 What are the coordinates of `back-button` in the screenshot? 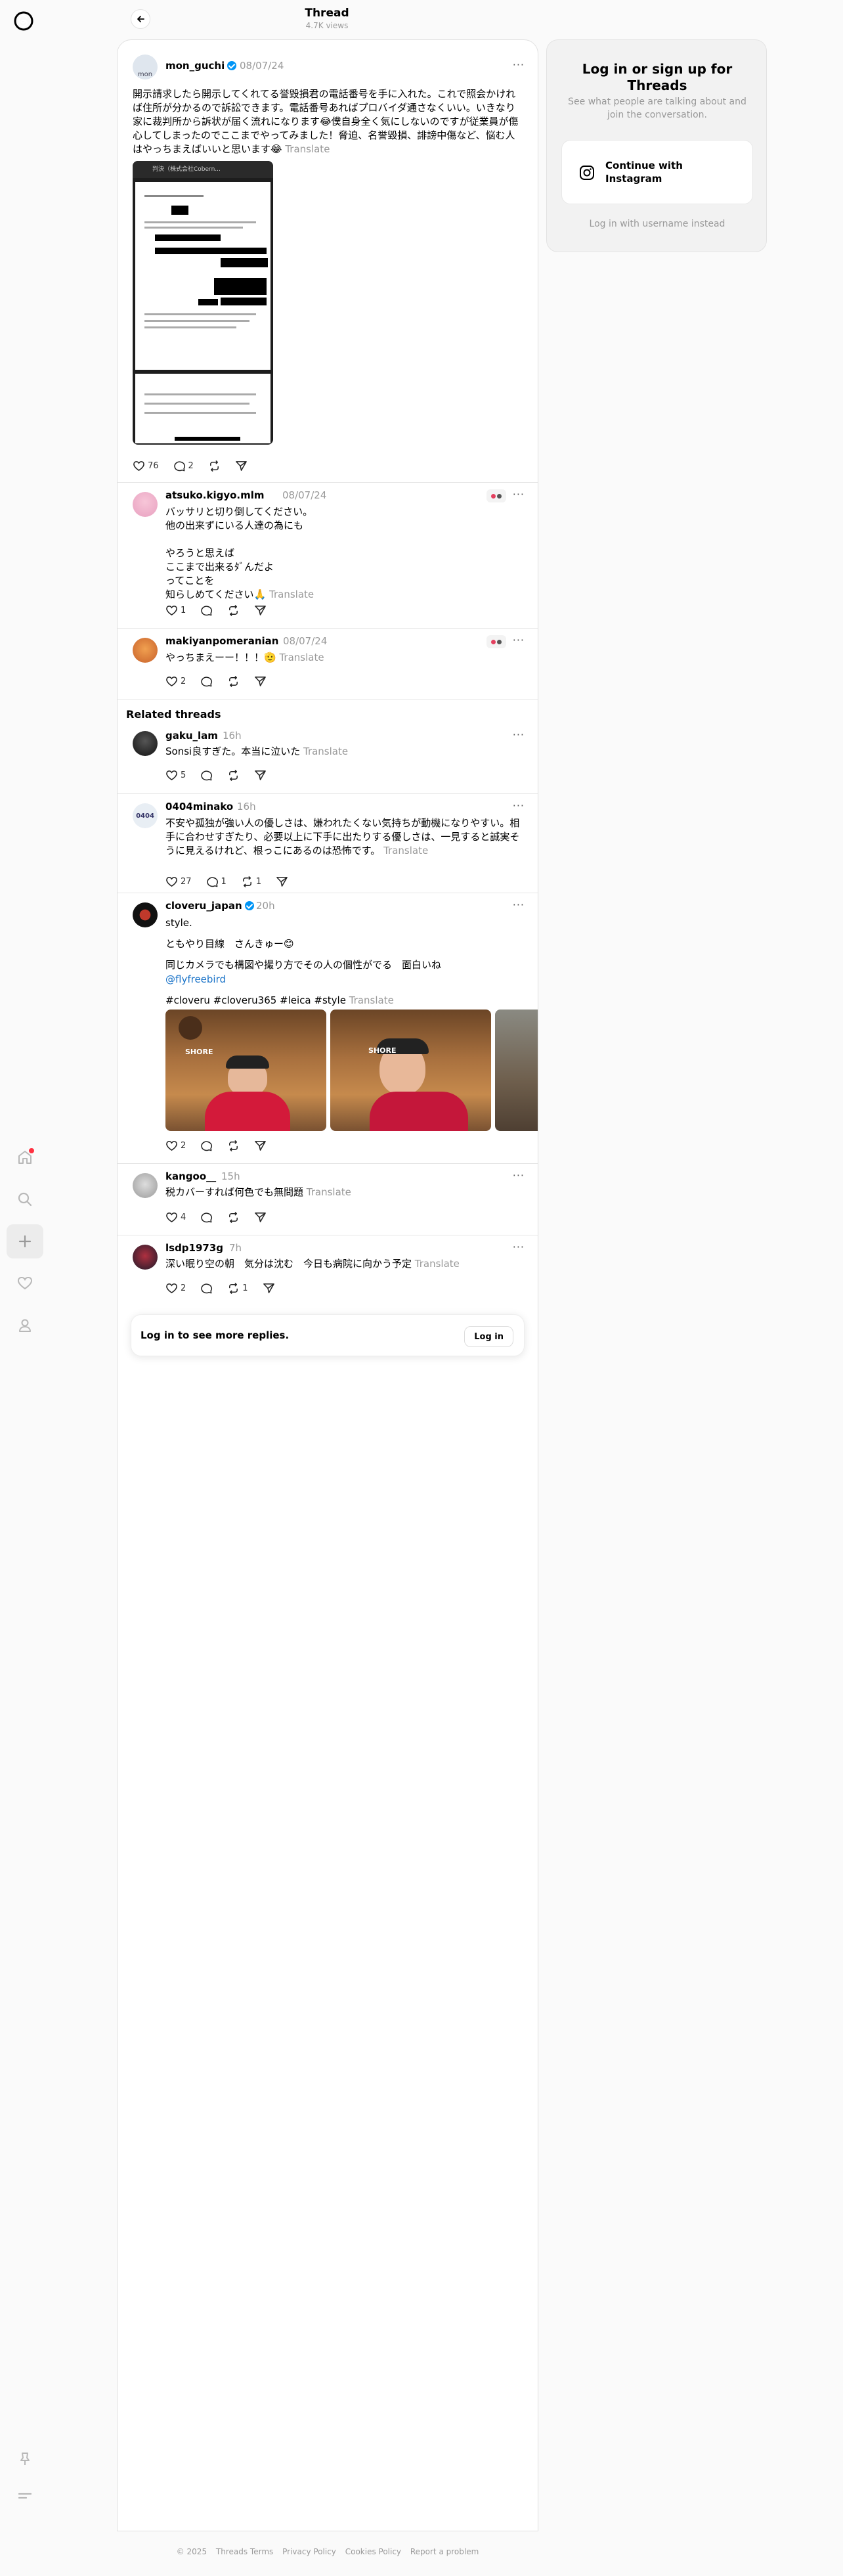 It's located at (140, 19).